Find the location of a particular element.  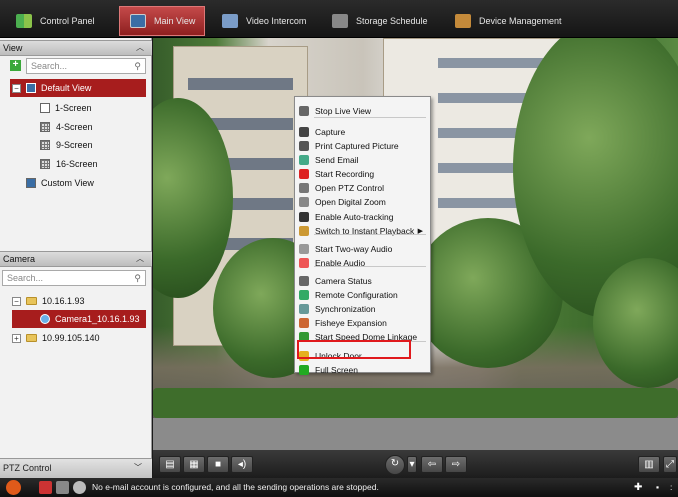

menu-item-open-digital-zoom: Open Digital Zoom is located at coordinates (361, 202).